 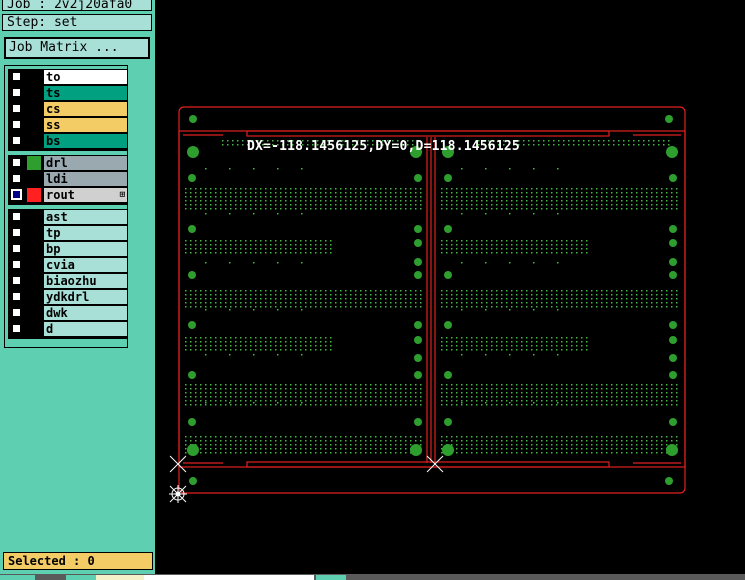 I want to click on layer-row-bp: bp, so click(x=67, y=249).